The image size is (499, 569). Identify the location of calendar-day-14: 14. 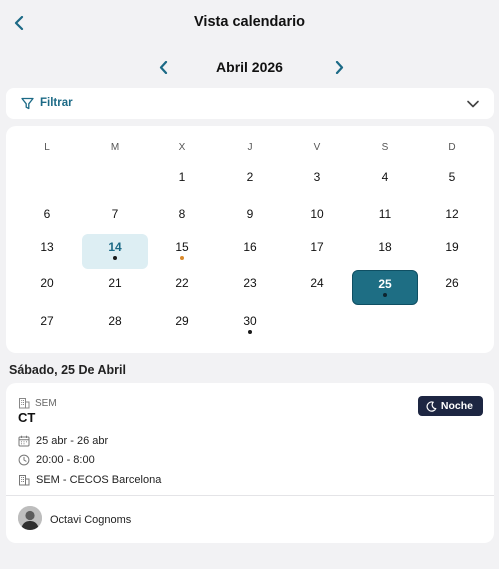
(115, 251).